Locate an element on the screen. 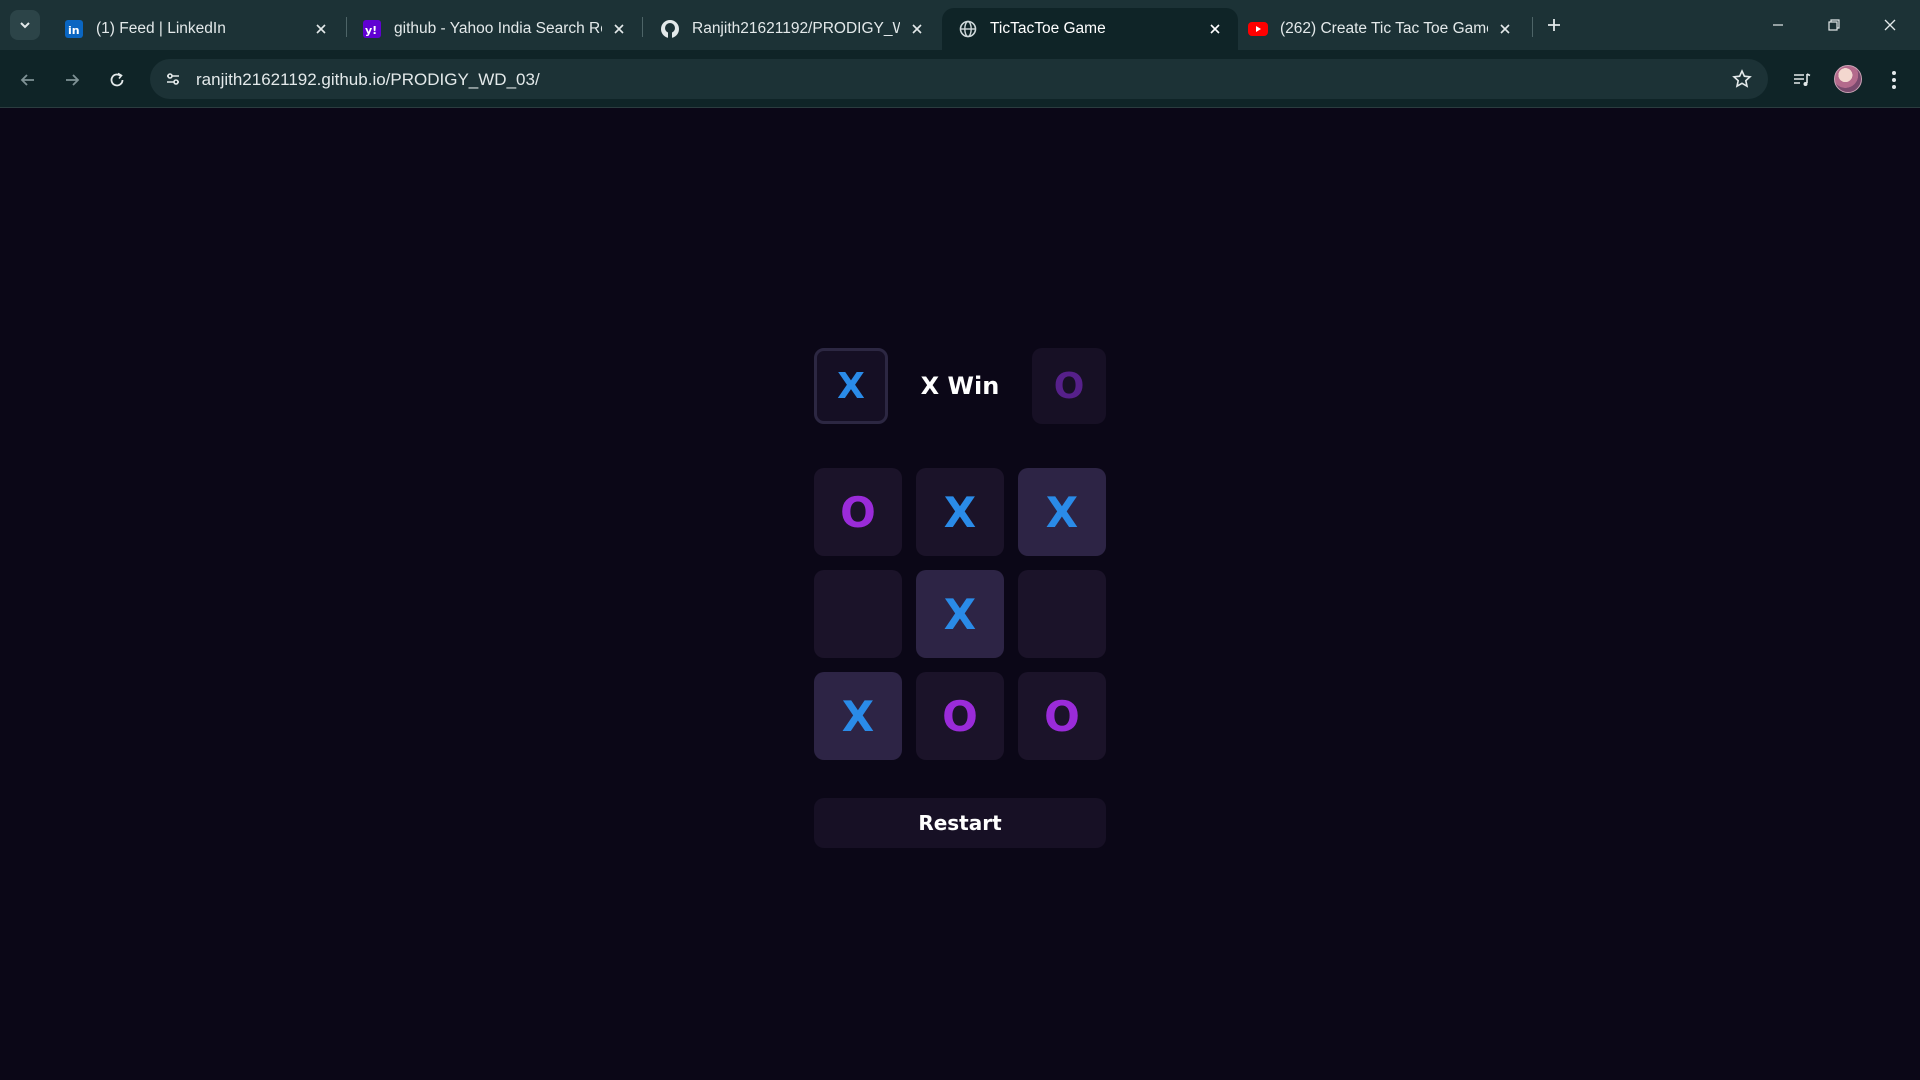  svg-text: y! is located at coordinates (371, 30).